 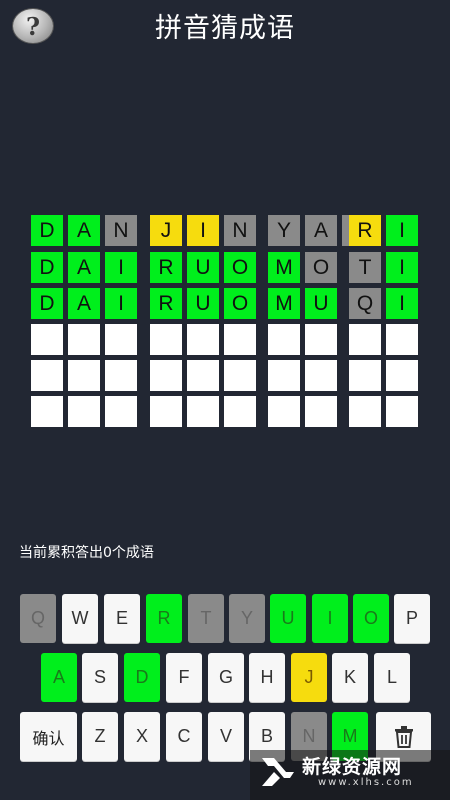 What do you see at coordinates (284, 230) in the screenshot?
I see `board-cell: Y` at bounding box center [284, 230].